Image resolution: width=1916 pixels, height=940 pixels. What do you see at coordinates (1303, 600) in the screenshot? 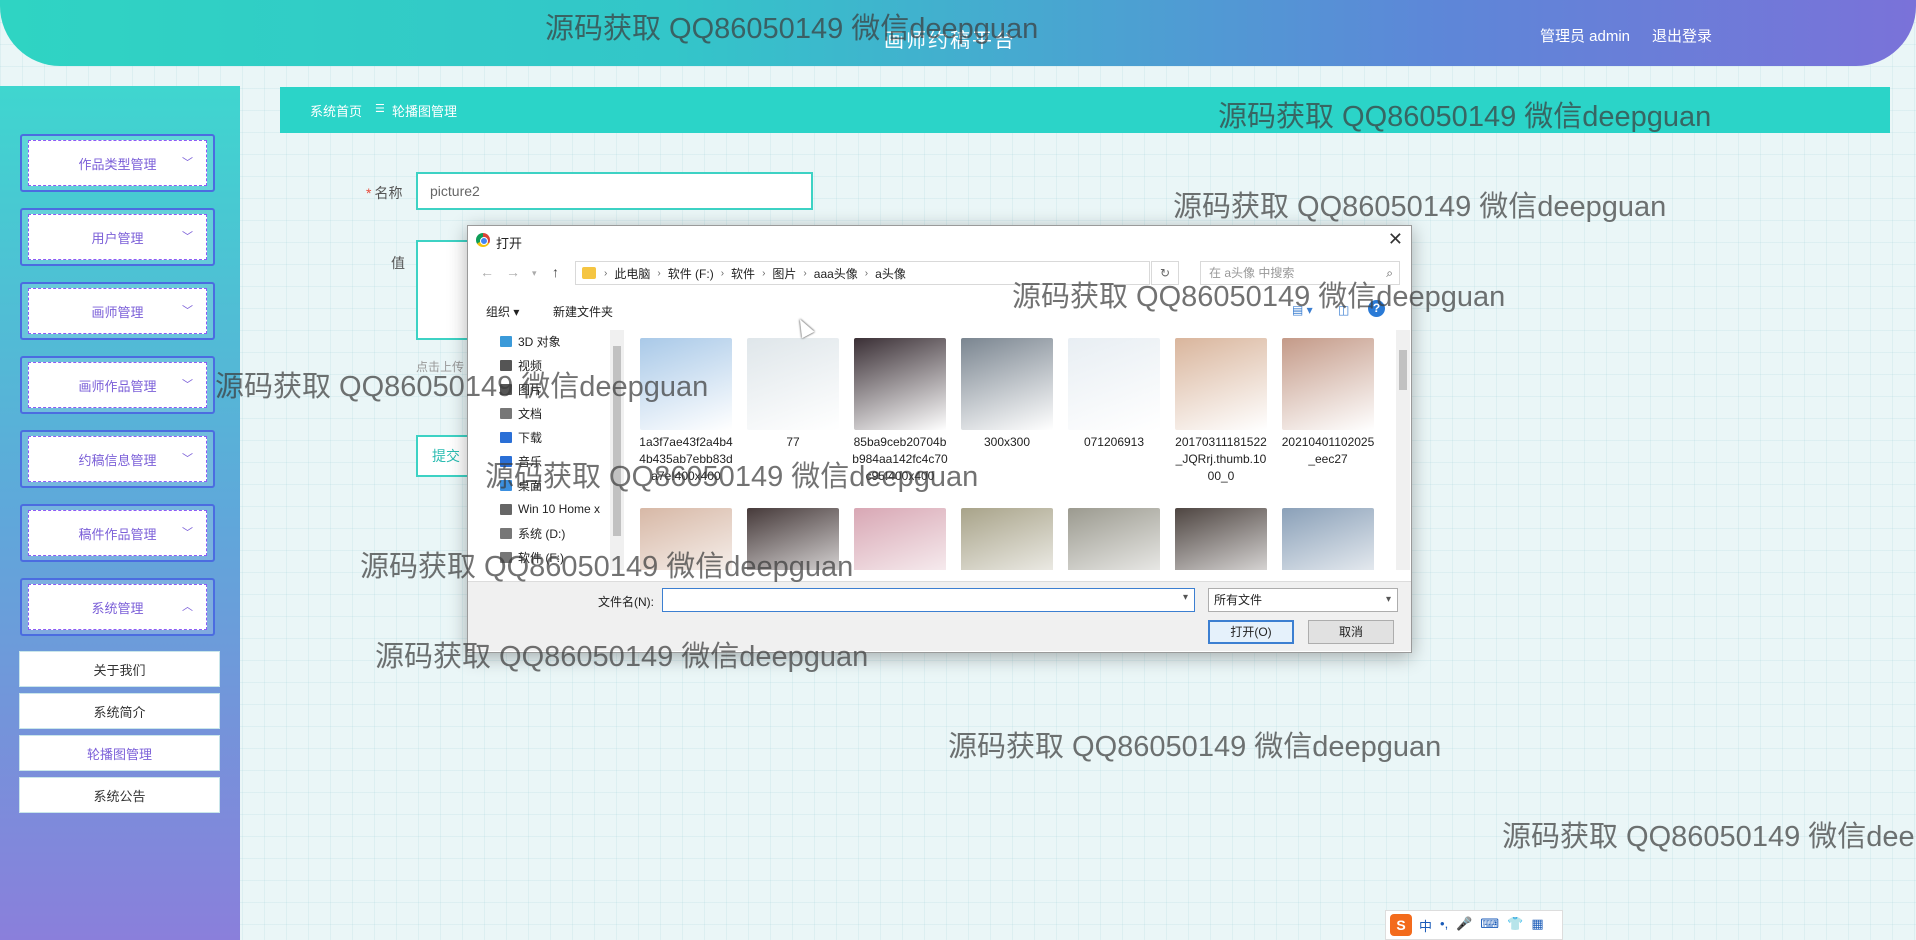
I see `filetype-select: 所有文件 ▾` at bounding box center [1303, 600].